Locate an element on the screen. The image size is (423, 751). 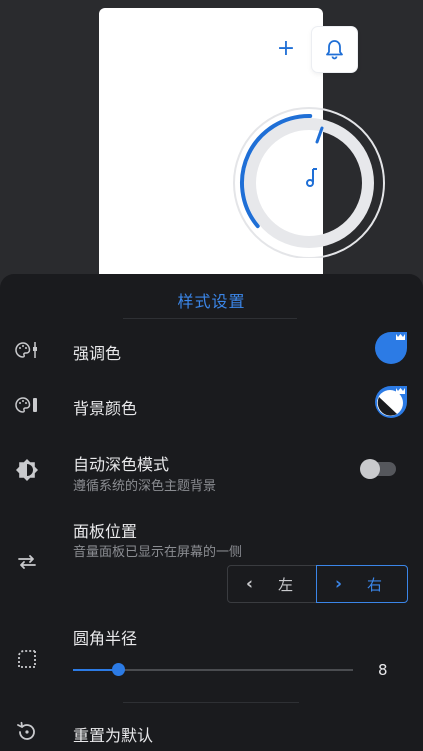
restore-icon is located at coordinates (26, 730).